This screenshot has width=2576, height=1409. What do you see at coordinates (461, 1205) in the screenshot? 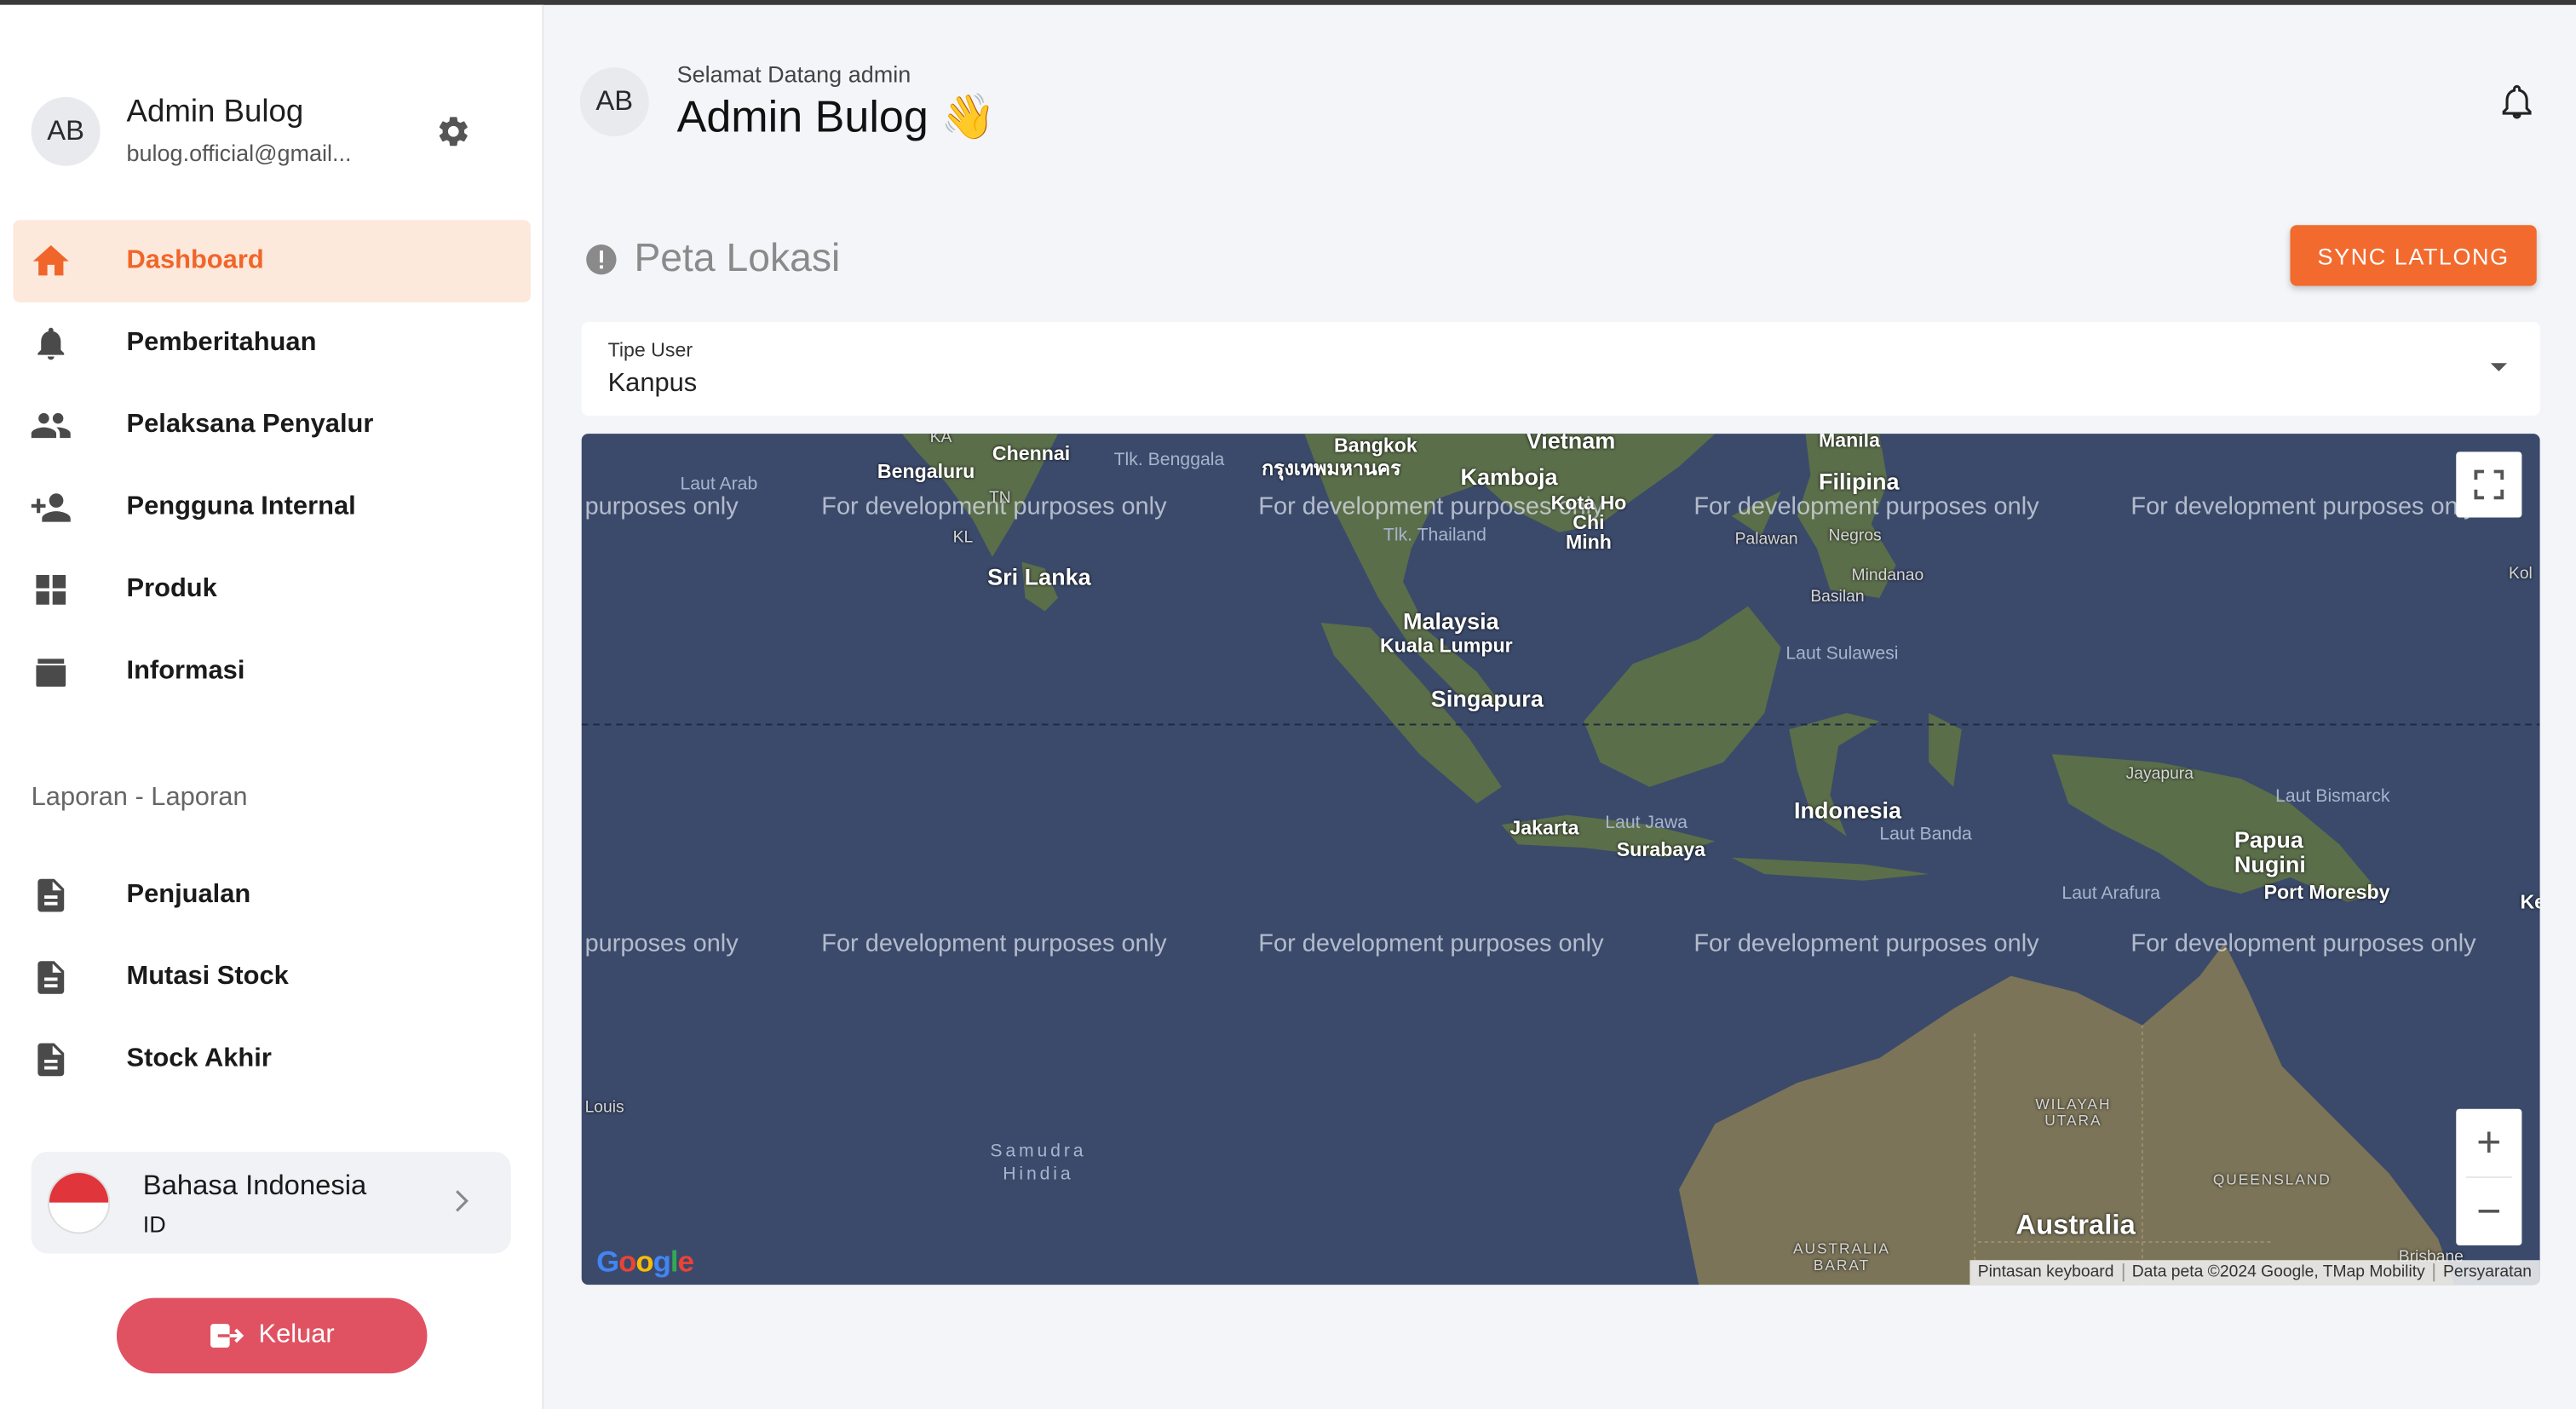
I see `chevron-right-icon` at bounding box center [461, 1205].